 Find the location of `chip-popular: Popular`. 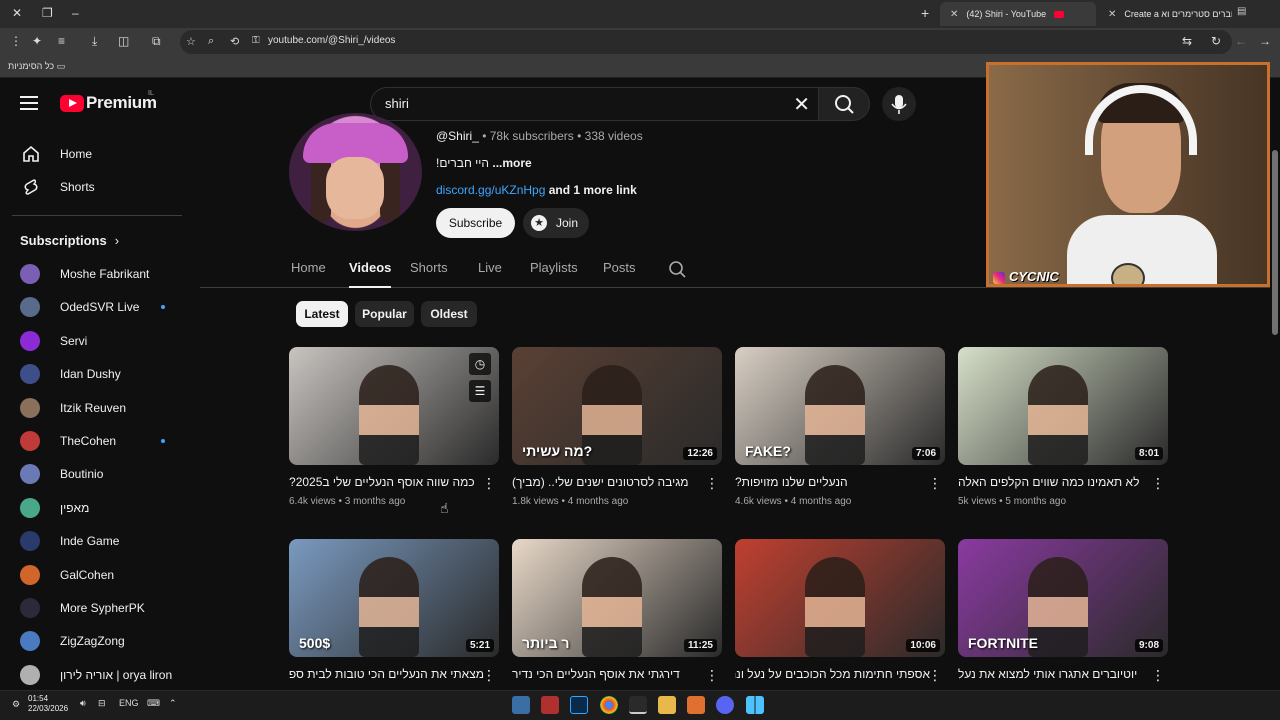

chip-popular: Popular is located at coordinates (384, 314).